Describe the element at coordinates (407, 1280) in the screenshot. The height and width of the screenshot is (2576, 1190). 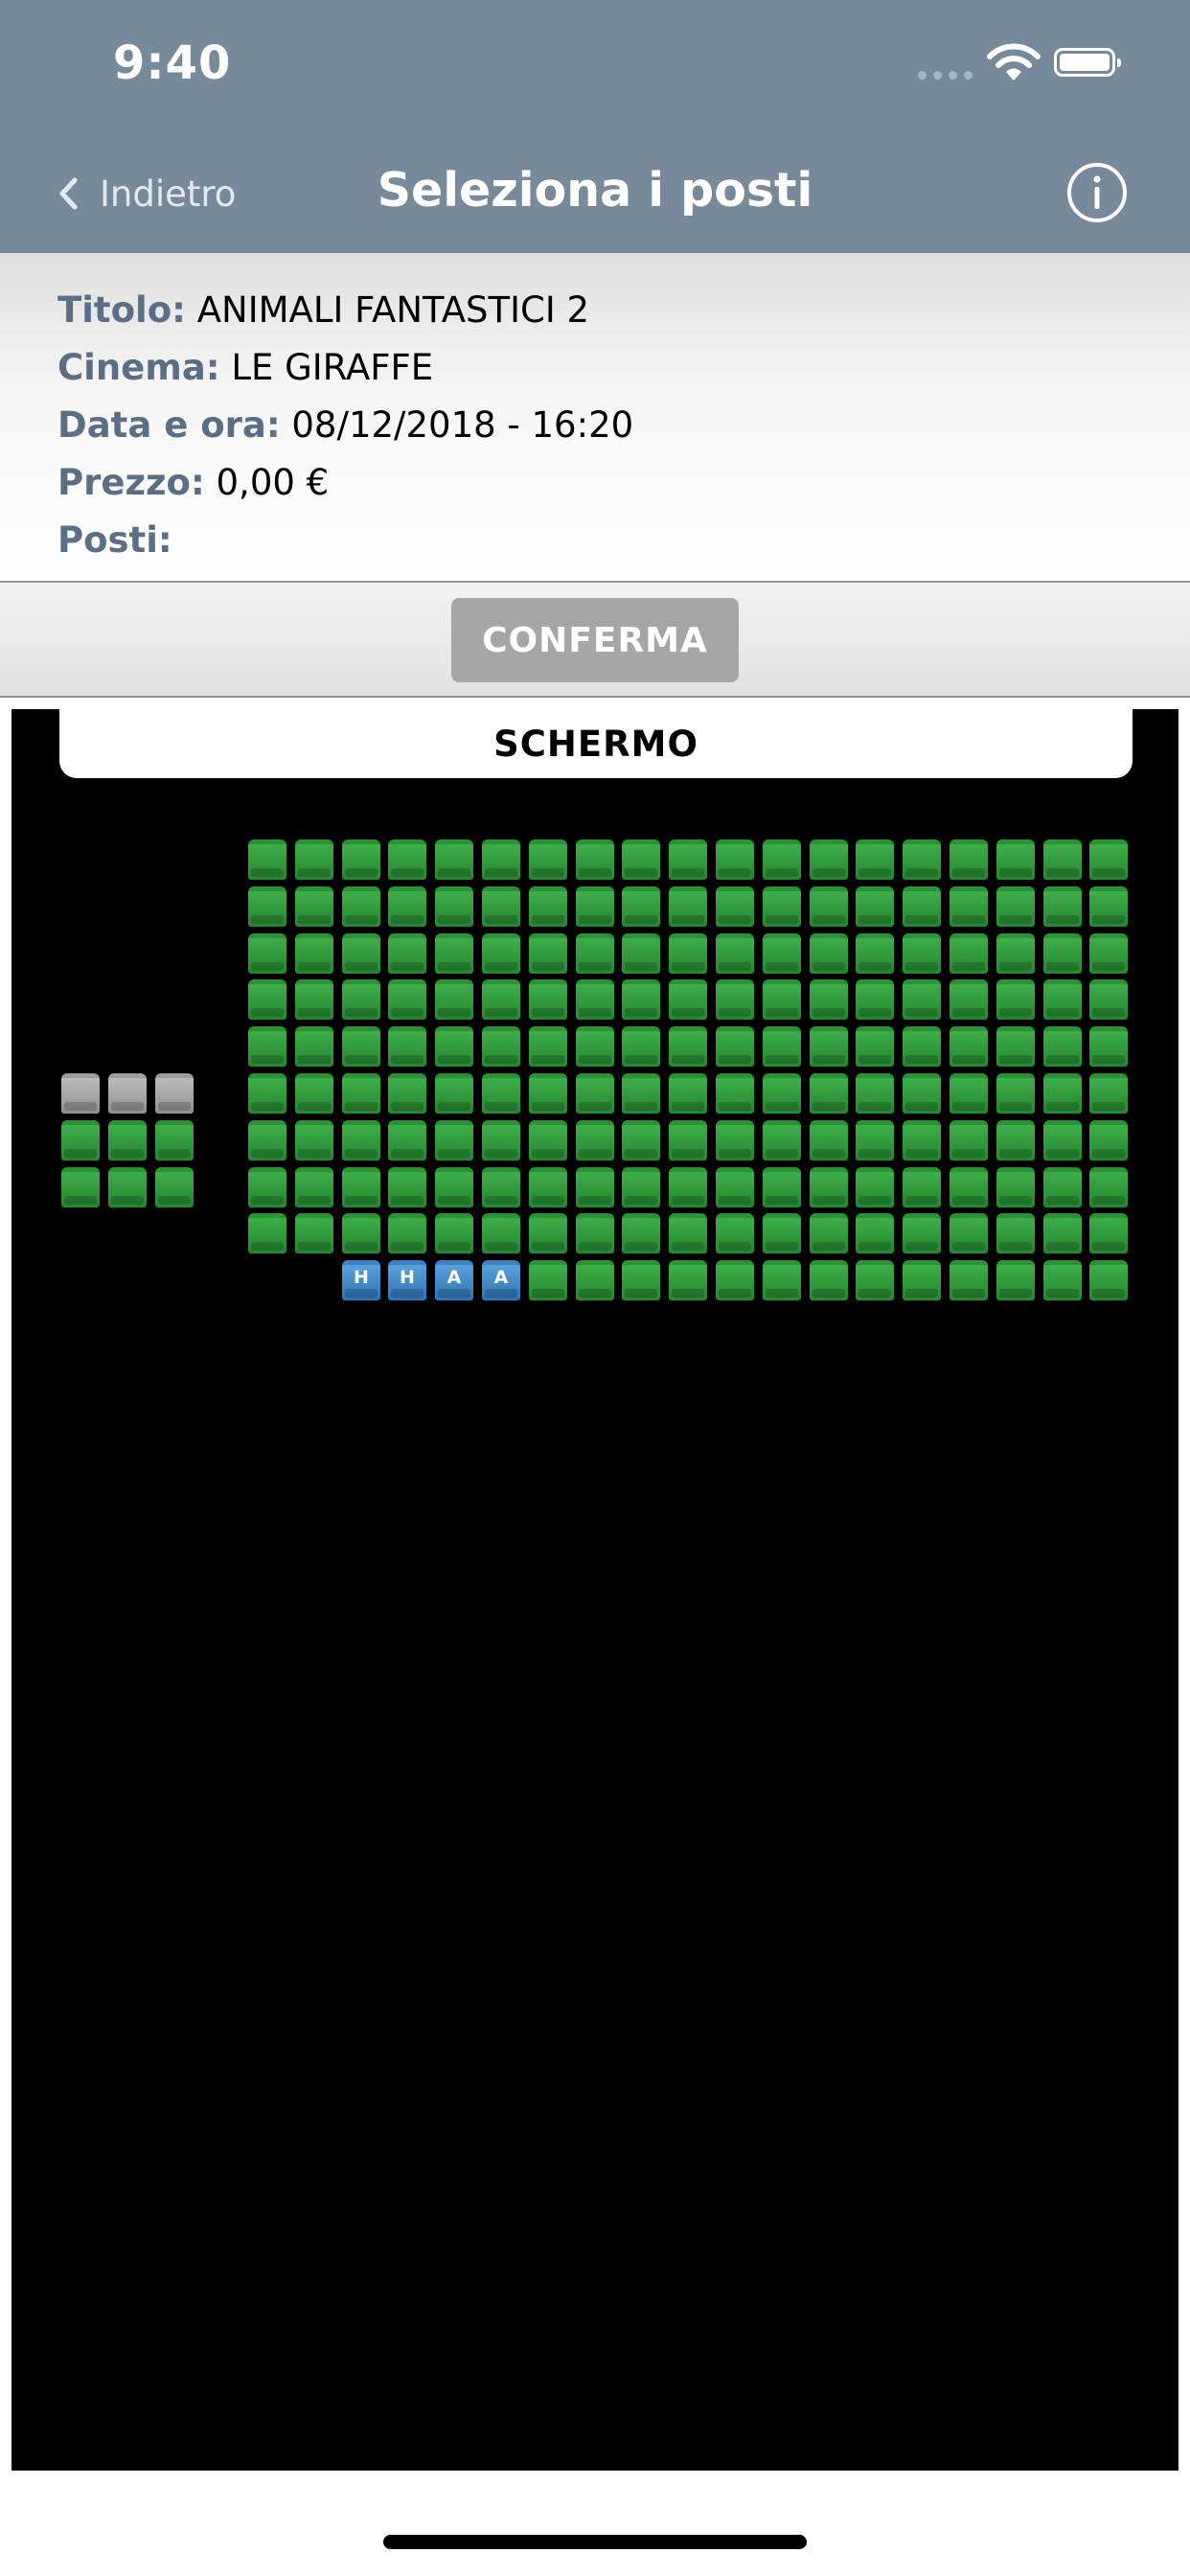
I see `seat-main-10-4: H` at that location.